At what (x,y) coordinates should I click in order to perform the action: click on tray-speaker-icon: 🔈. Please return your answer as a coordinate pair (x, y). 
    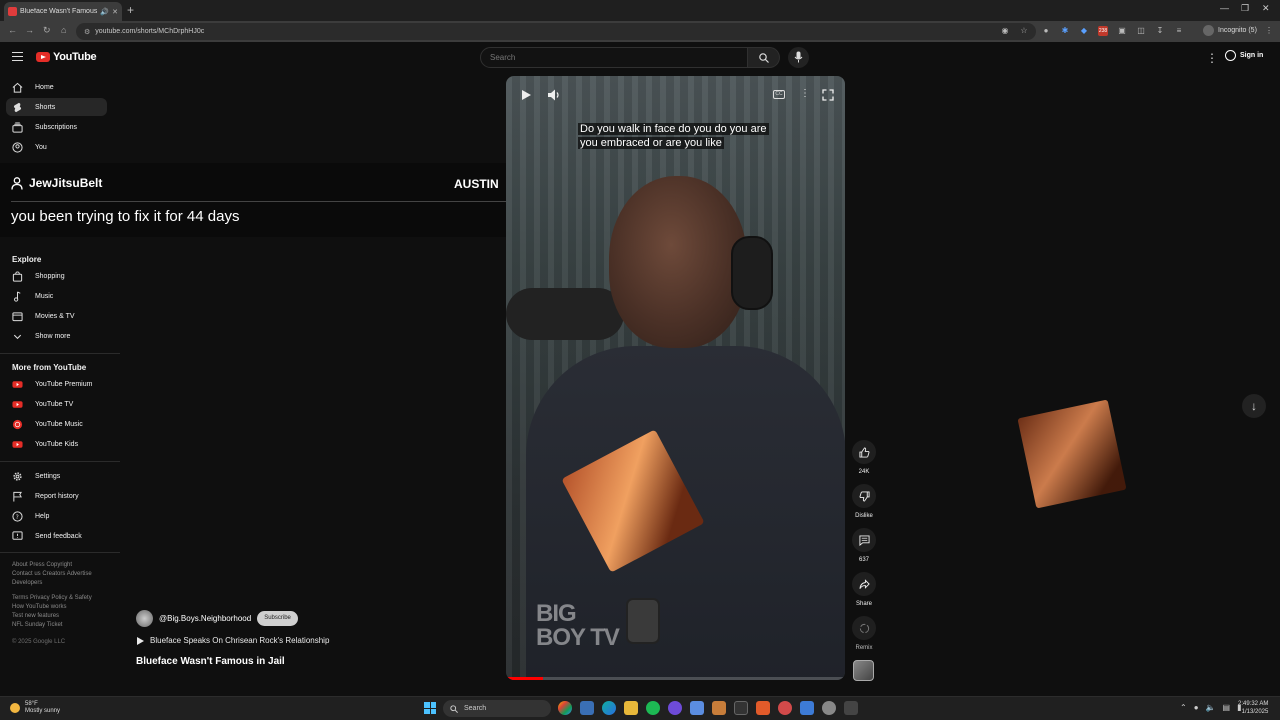
    Looking at the image, I should click on (1211, 707).